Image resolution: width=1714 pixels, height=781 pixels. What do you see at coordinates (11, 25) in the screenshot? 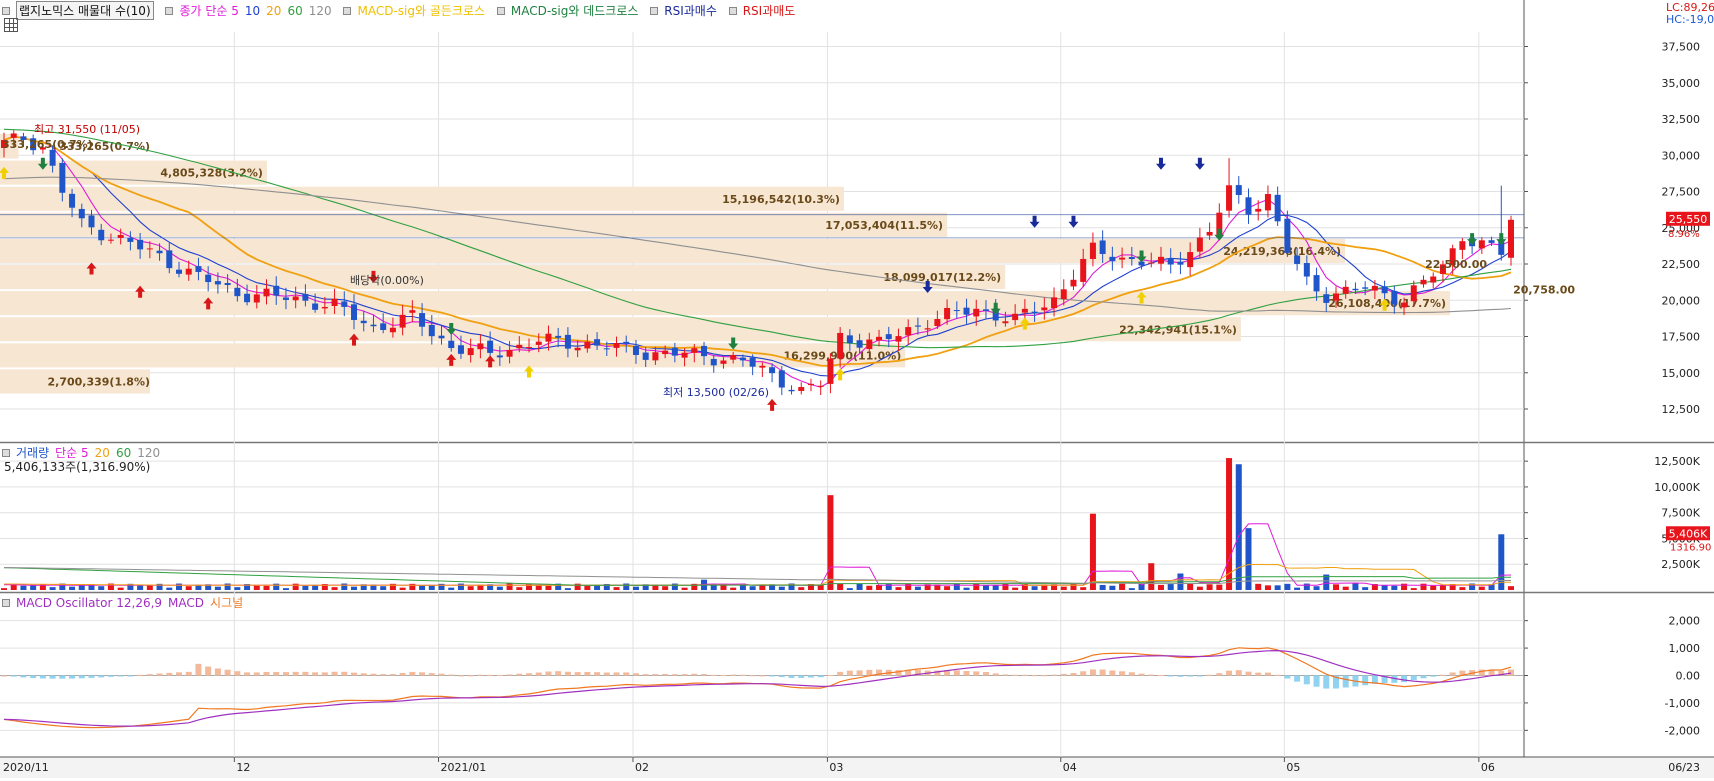
I see `table-grid-icon` at bounding box center [11, 25].